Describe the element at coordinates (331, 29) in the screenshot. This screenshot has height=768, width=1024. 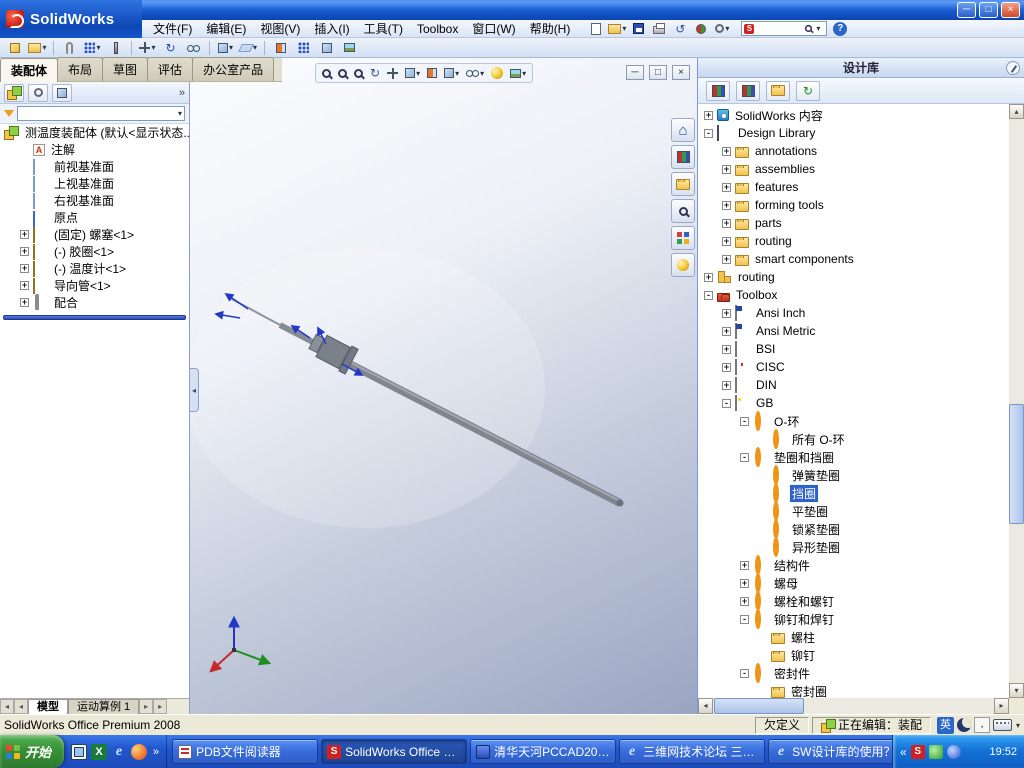
I see `menu-insert: 插入(I)` at that location.